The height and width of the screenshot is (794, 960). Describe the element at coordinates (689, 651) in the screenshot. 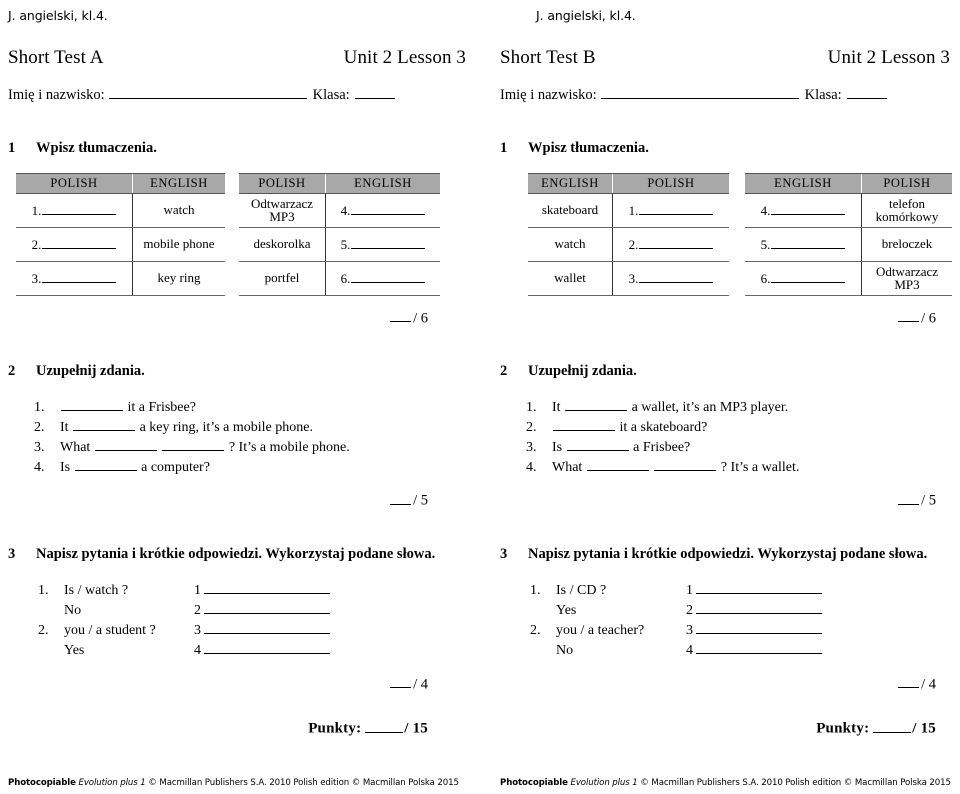

I see `qa-answer-index: 4` at that location.